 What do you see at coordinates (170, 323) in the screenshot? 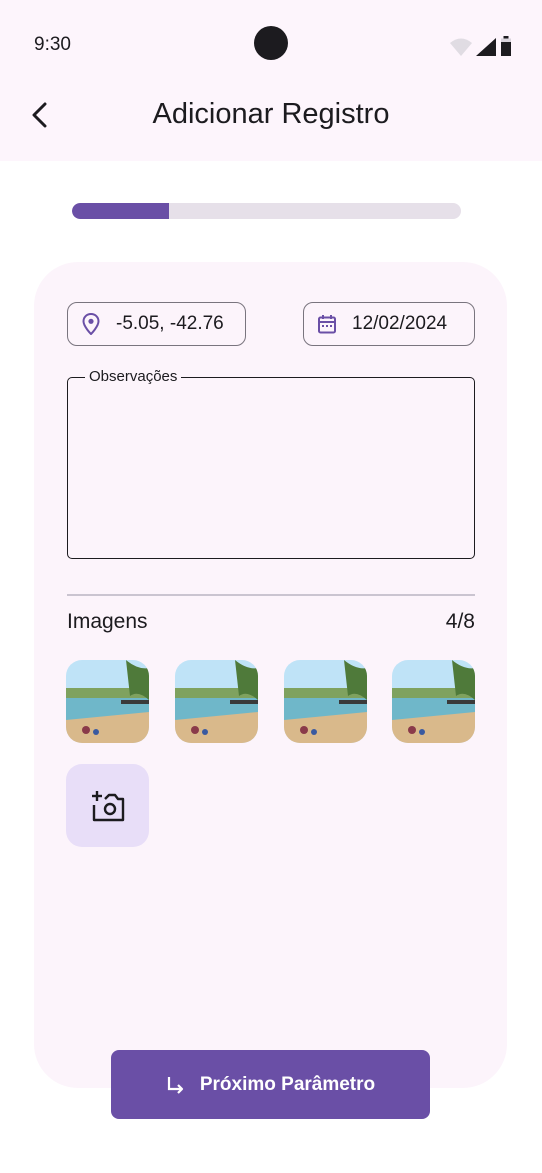
I see `location-value: -5.05, -42.76` at bounding box center [170, 323].